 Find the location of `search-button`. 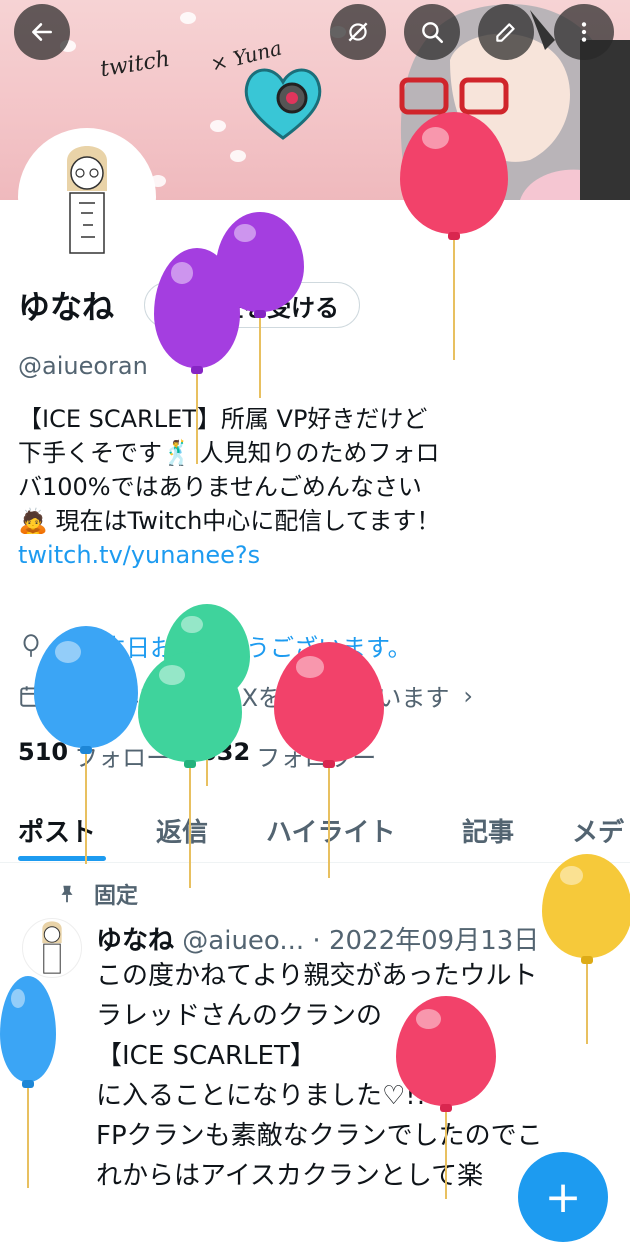

search-button is located at coordinates (432, 32).